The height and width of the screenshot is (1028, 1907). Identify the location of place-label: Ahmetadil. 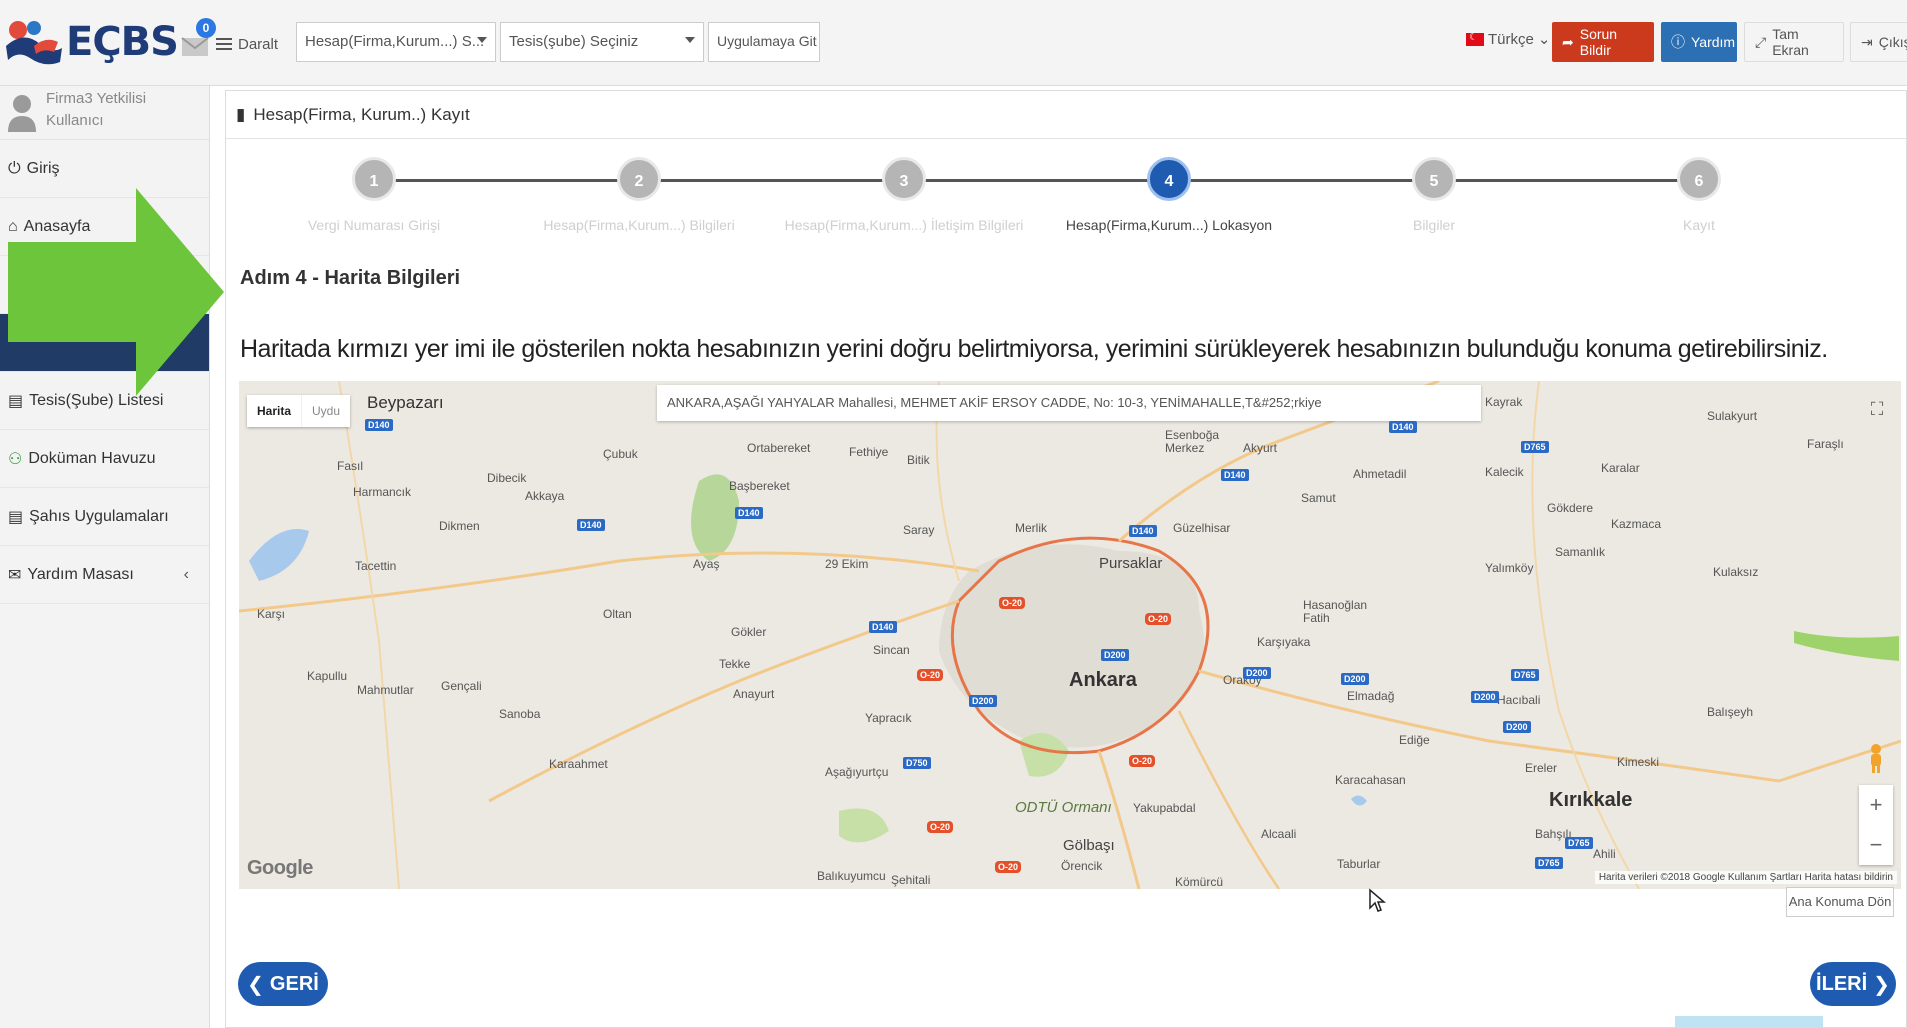
(1380, 474).